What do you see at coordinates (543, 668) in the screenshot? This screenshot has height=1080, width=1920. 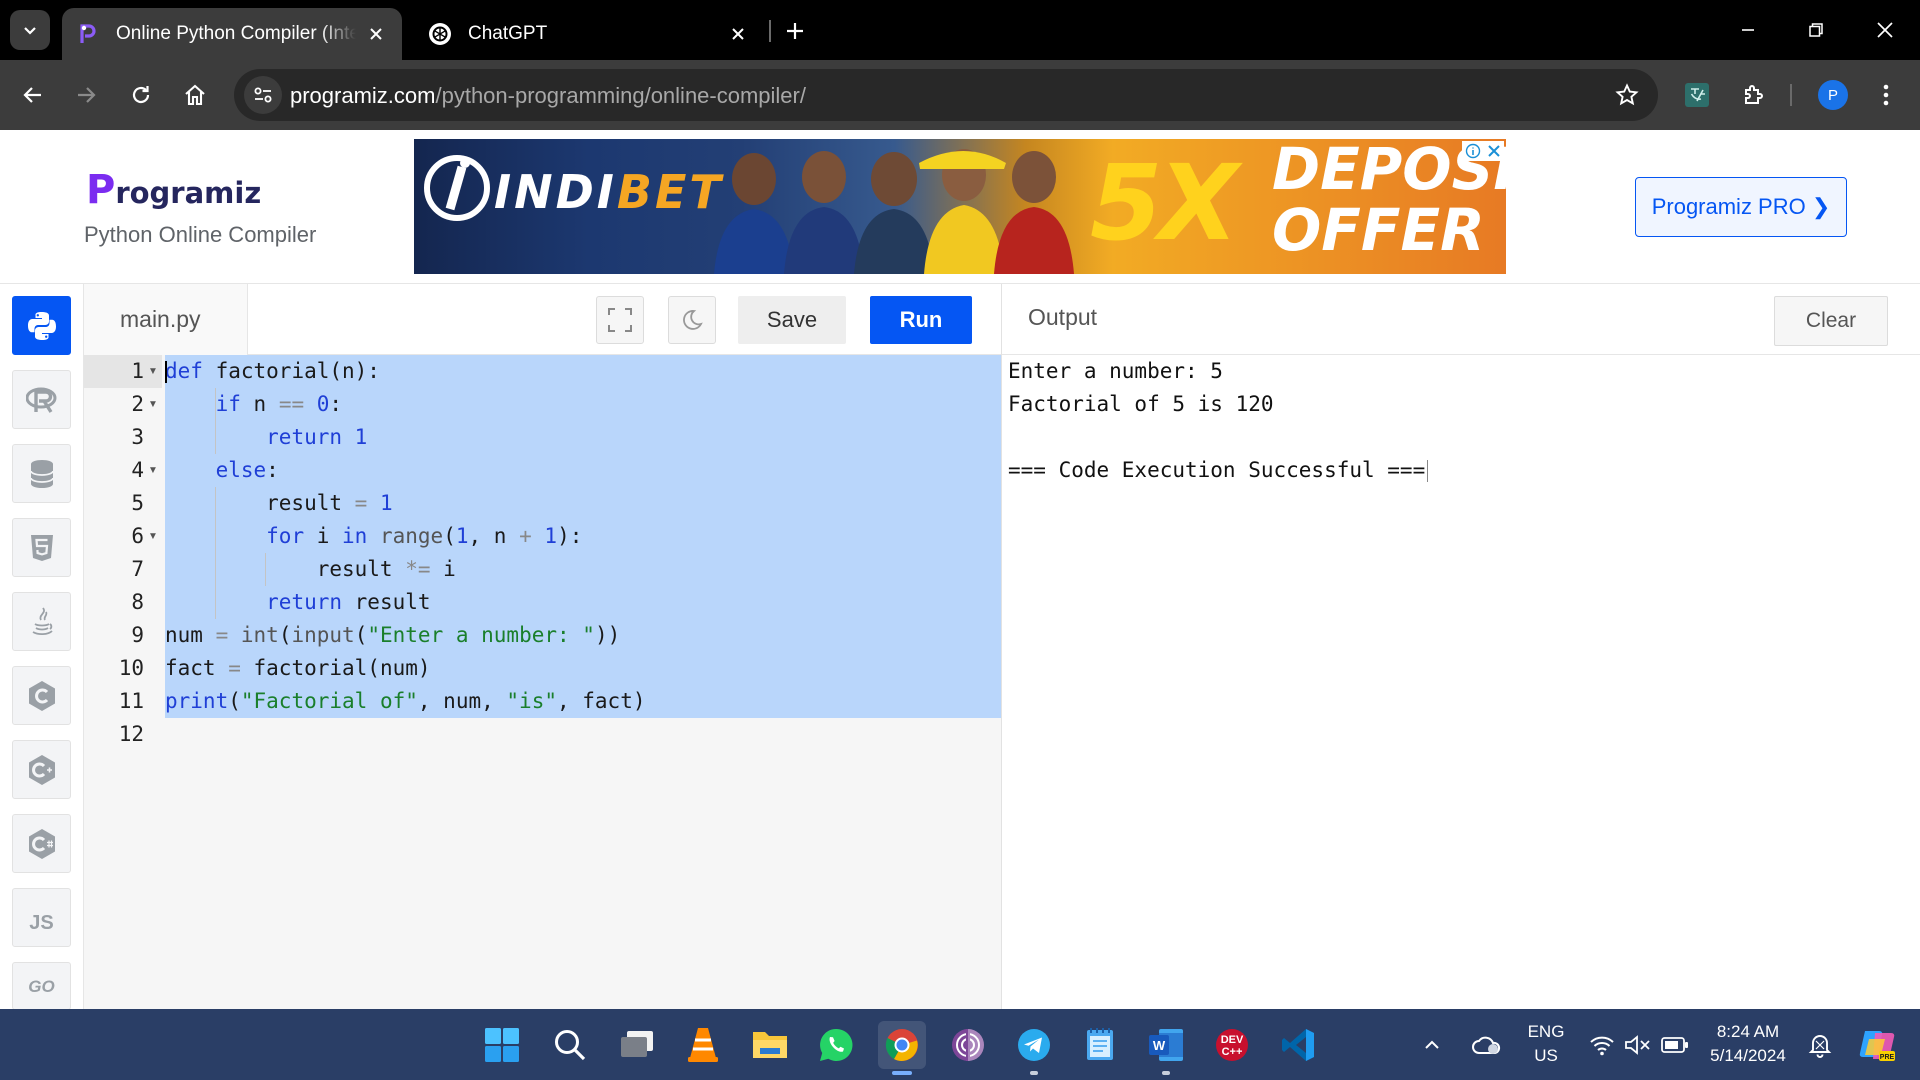 I see `code-line: 10 fact = factorial(num)` at bounding box center [543, 668].